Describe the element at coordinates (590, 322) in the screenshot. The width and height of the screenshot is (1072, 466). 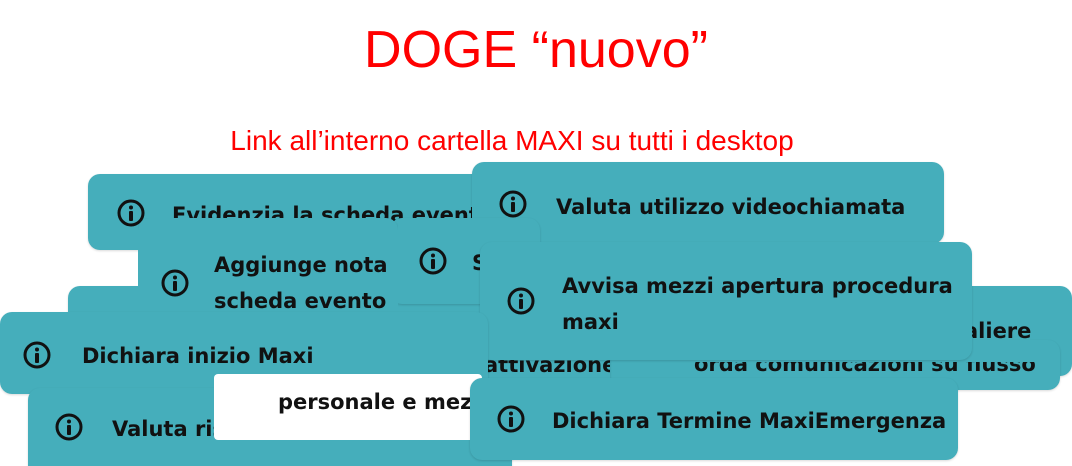
I see `card-avvisa-mezzi-line2: maxi` at that location.